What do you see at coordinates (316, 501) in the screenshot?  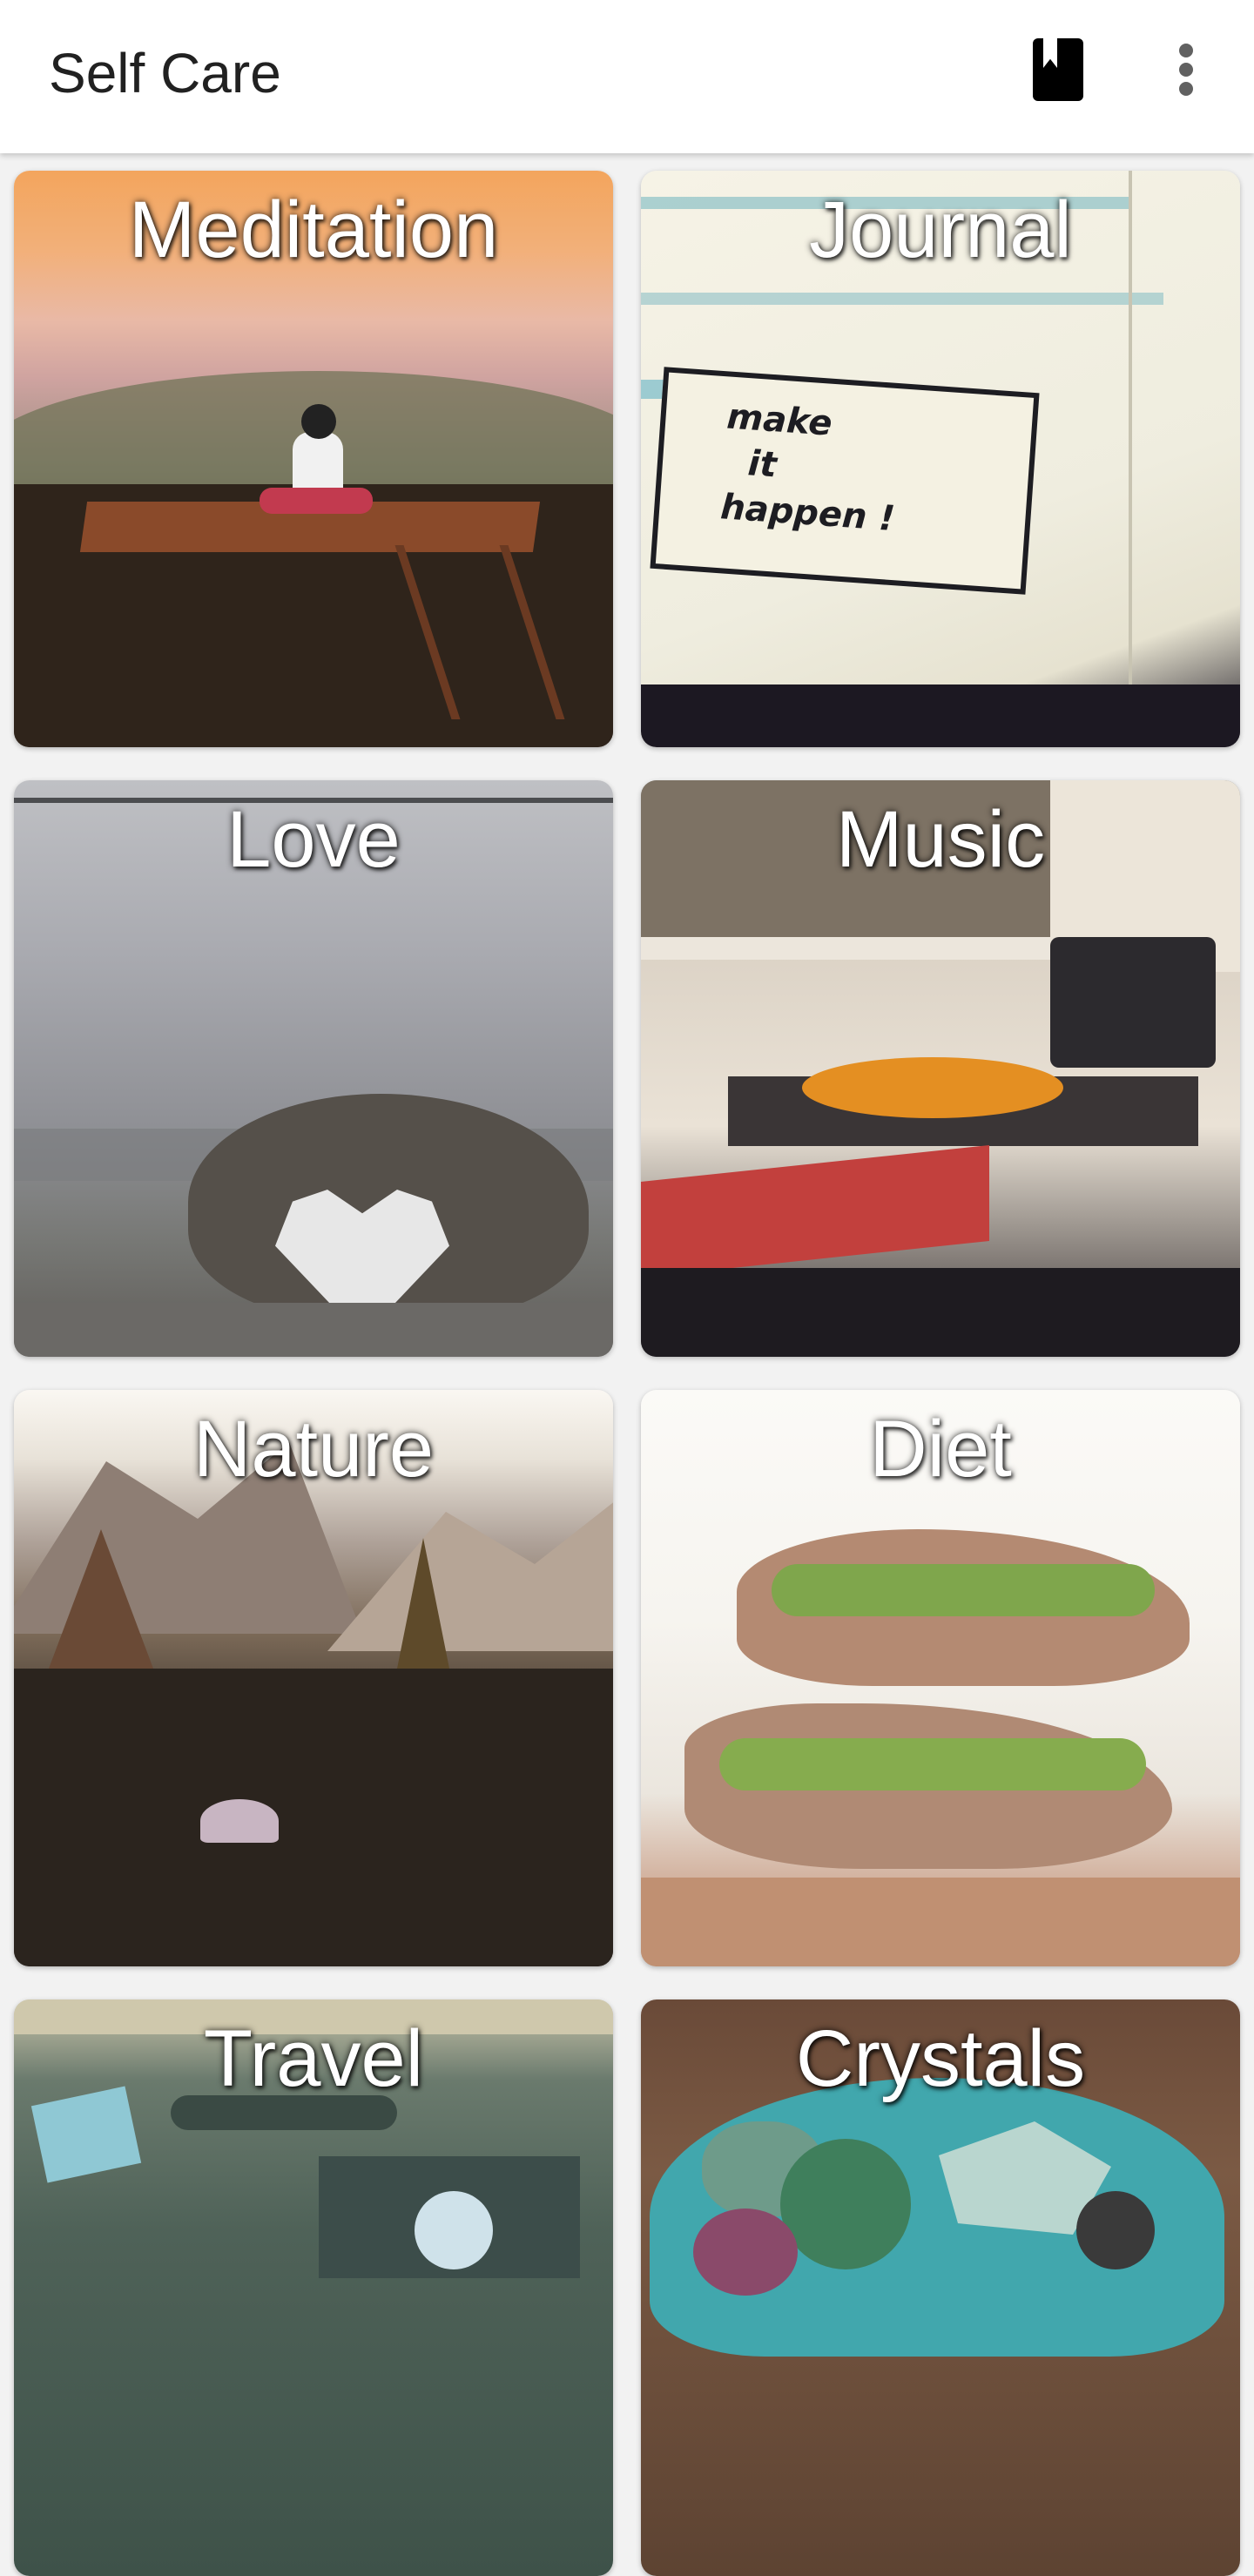 I see `person-legs` at bounding box center [316, 501].